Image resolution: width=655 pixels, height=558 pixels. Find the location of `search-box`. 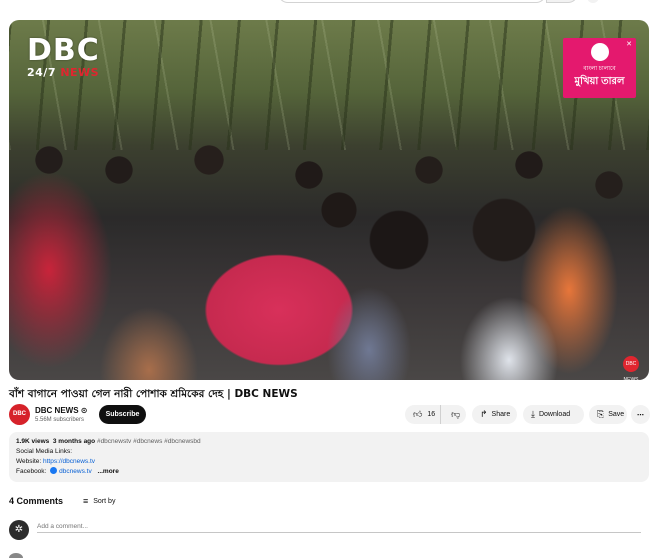

search-box is located at coordinates (412, 1).